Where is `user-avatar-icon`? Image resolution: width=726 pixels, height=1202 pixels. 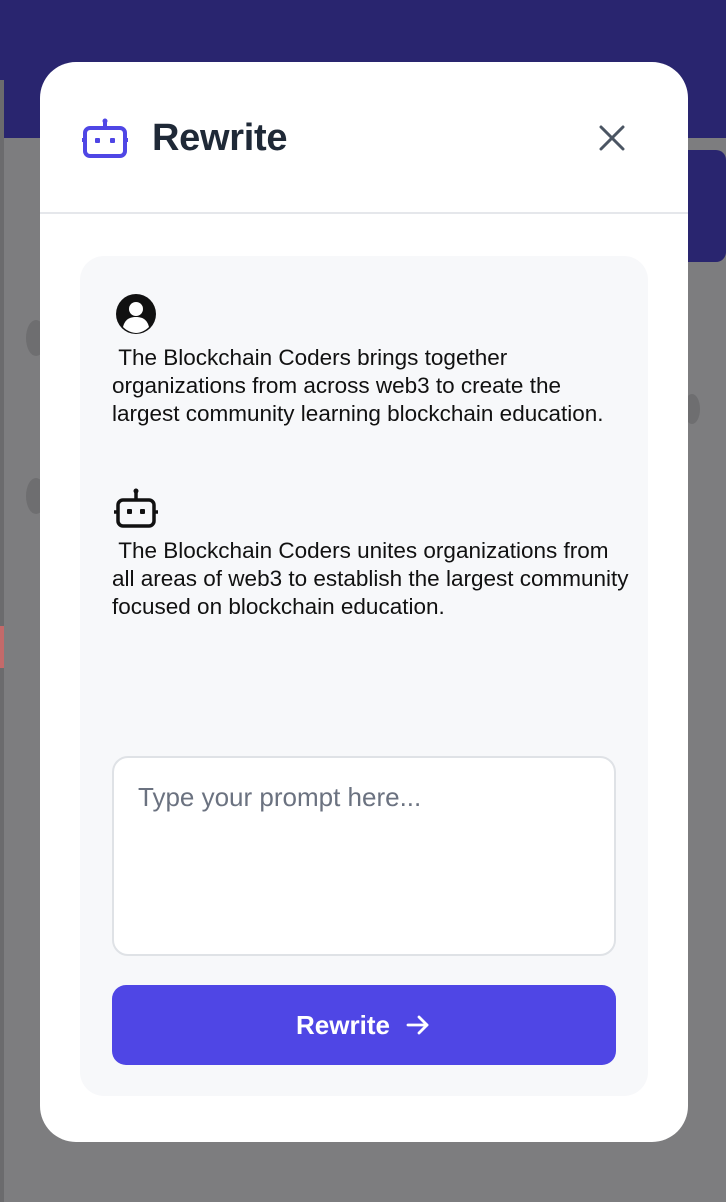
user-avatar-icon is located at coordinates (136, 314).